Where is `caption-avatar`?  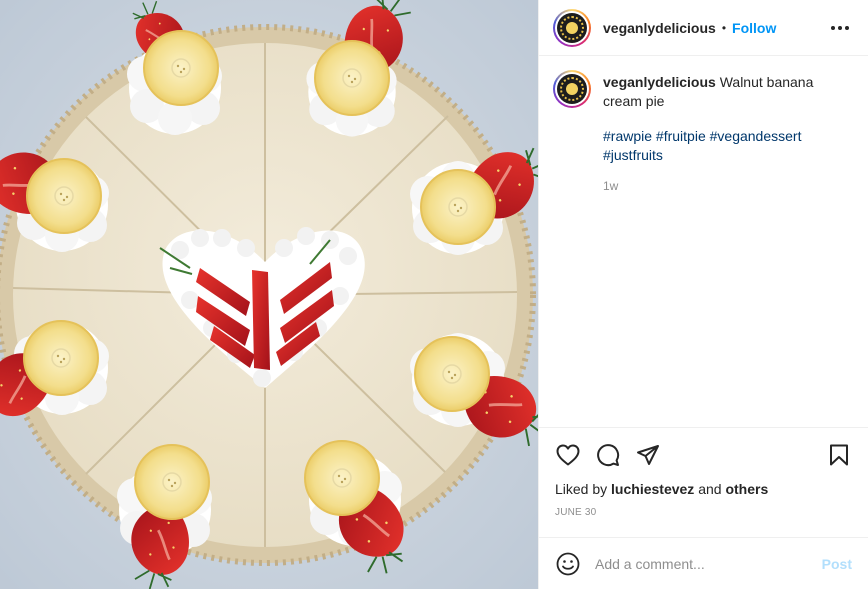
caption-avatar is located at coordinates (572, 89).